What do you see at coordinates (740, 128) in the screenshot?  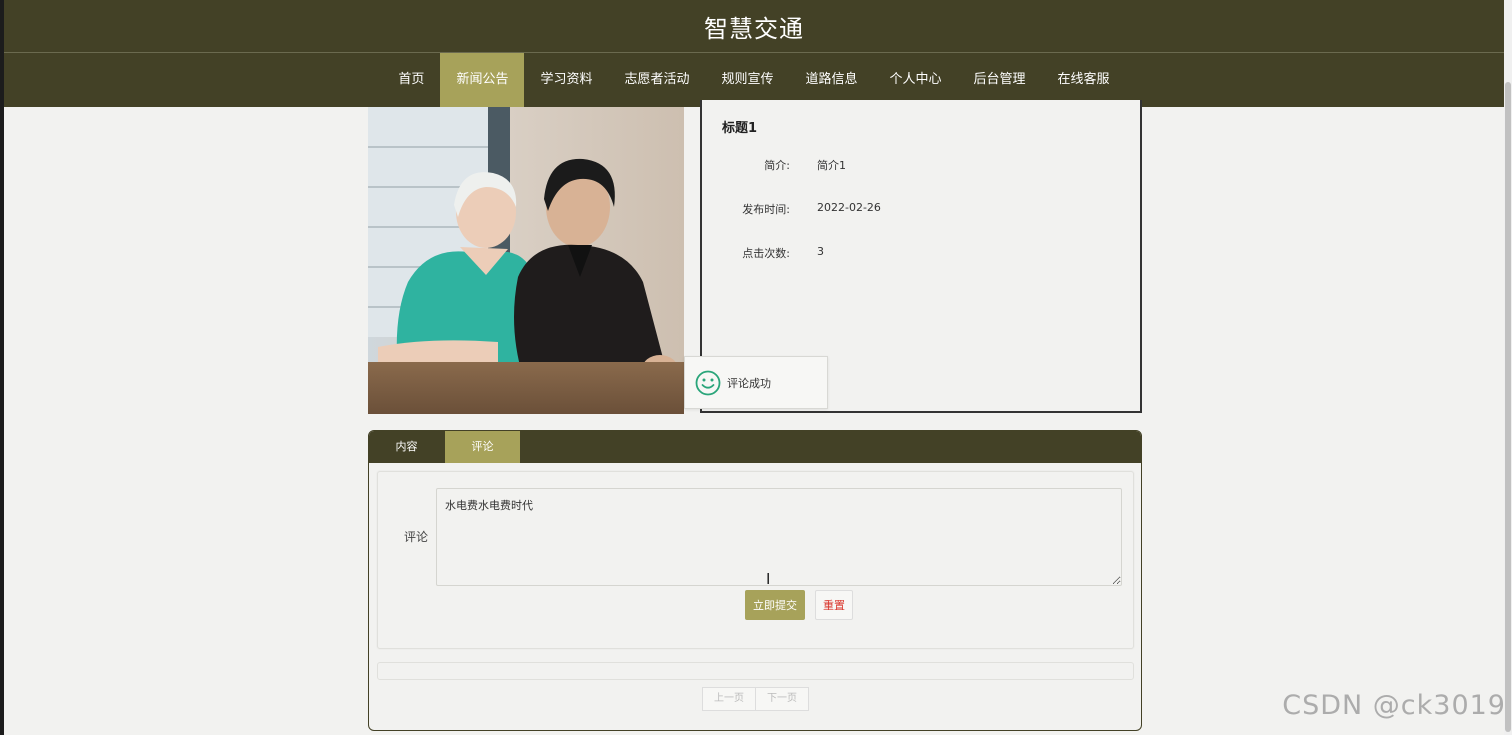 I see `news-title: 标题1` at bounding box center [740, 128].